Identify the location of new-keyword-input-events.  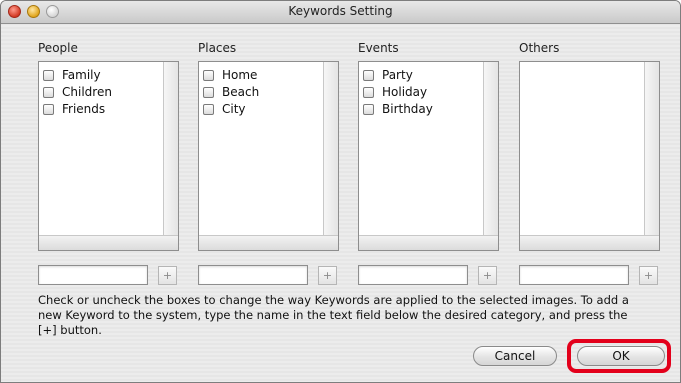
(413, 275).